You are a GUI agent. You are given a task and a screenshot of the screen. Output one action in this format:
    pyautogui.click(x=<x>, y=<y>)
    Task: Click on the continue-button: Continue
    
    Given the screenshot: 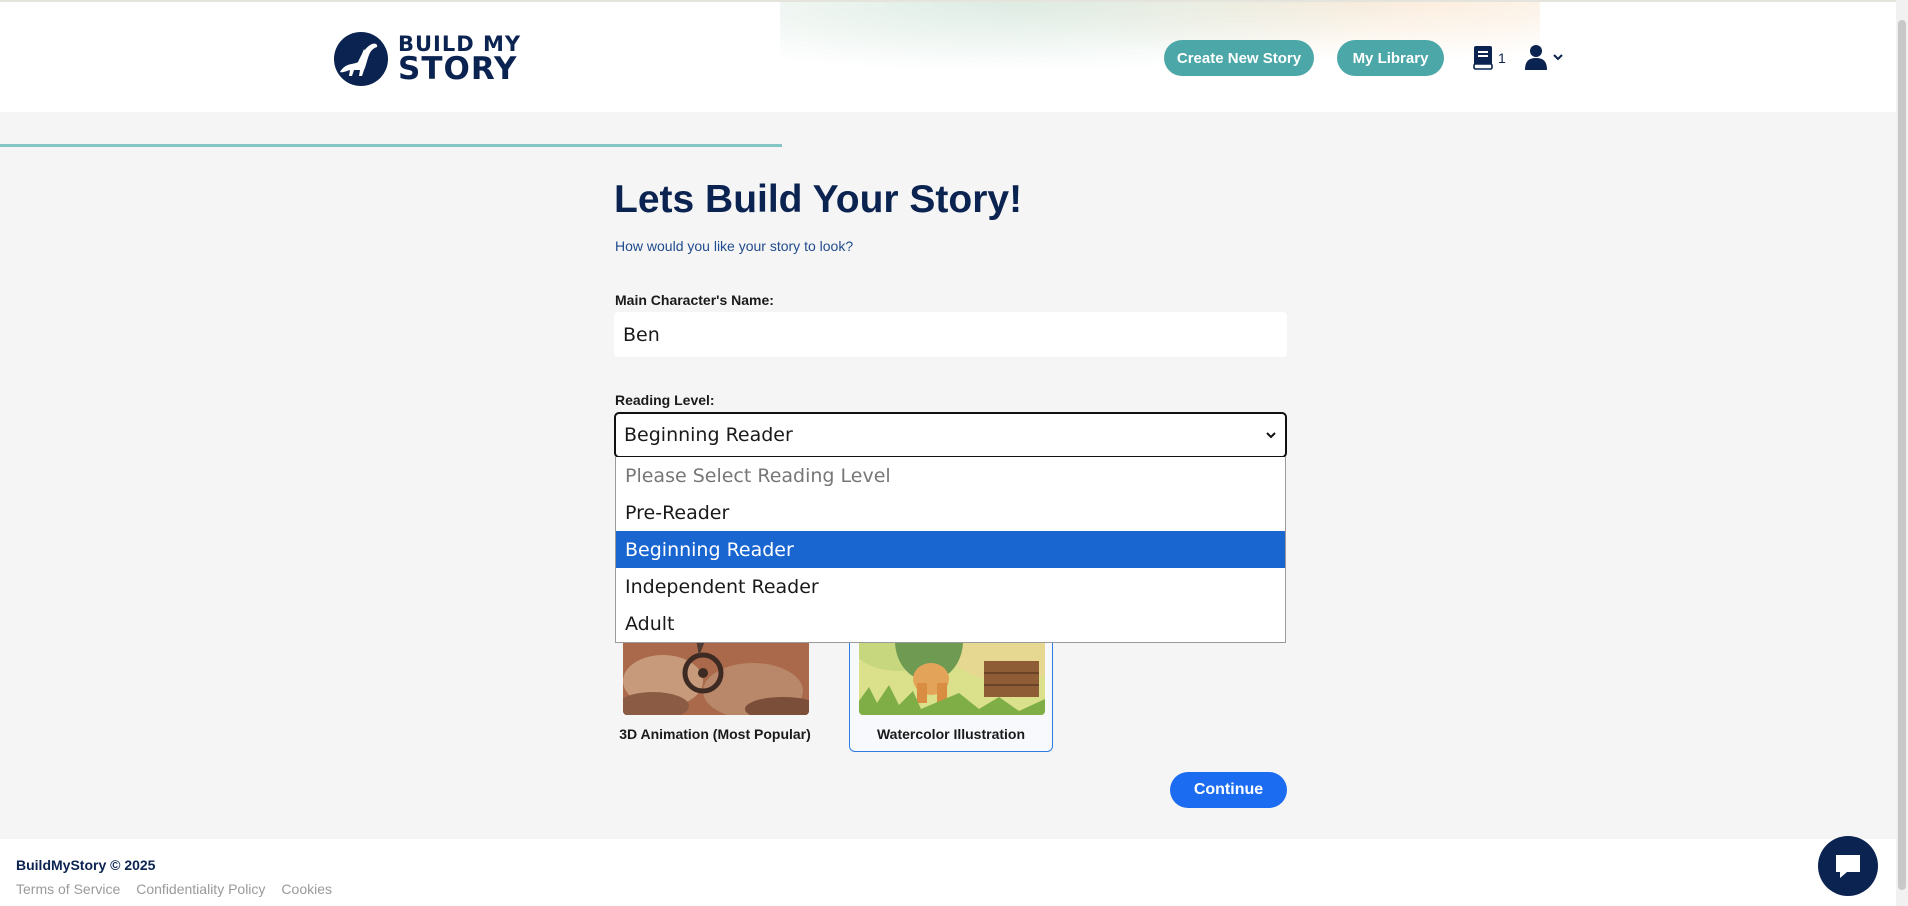 What is the action you would take?
    pyautogui.click(x=1228, y=790)
    